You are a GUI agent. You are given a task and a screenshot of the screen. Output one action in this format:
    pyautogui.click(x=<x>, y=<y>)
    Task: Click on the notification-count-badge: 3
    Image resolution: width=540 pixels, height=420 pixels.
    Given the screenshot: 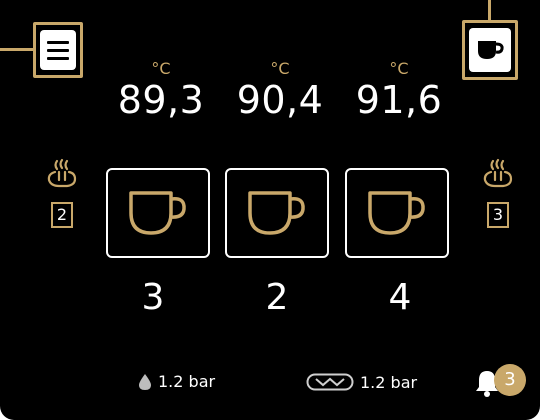 What is the action you would take?
    pyautogui.click(x=510, y=380)
    